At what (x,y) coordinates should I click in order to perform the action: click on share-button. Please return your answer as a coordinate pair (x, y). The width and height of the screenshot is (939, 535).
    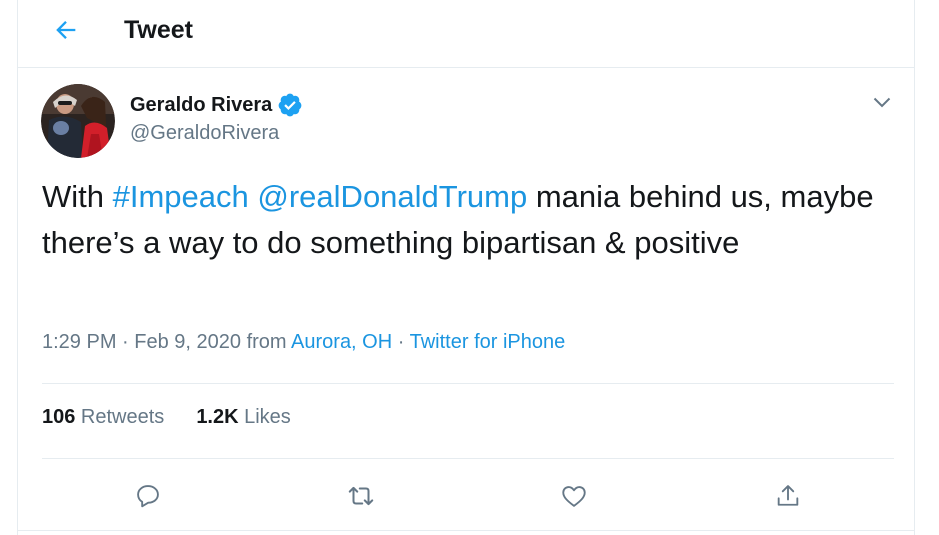
    Looking at the image, I should click on (788, 496).